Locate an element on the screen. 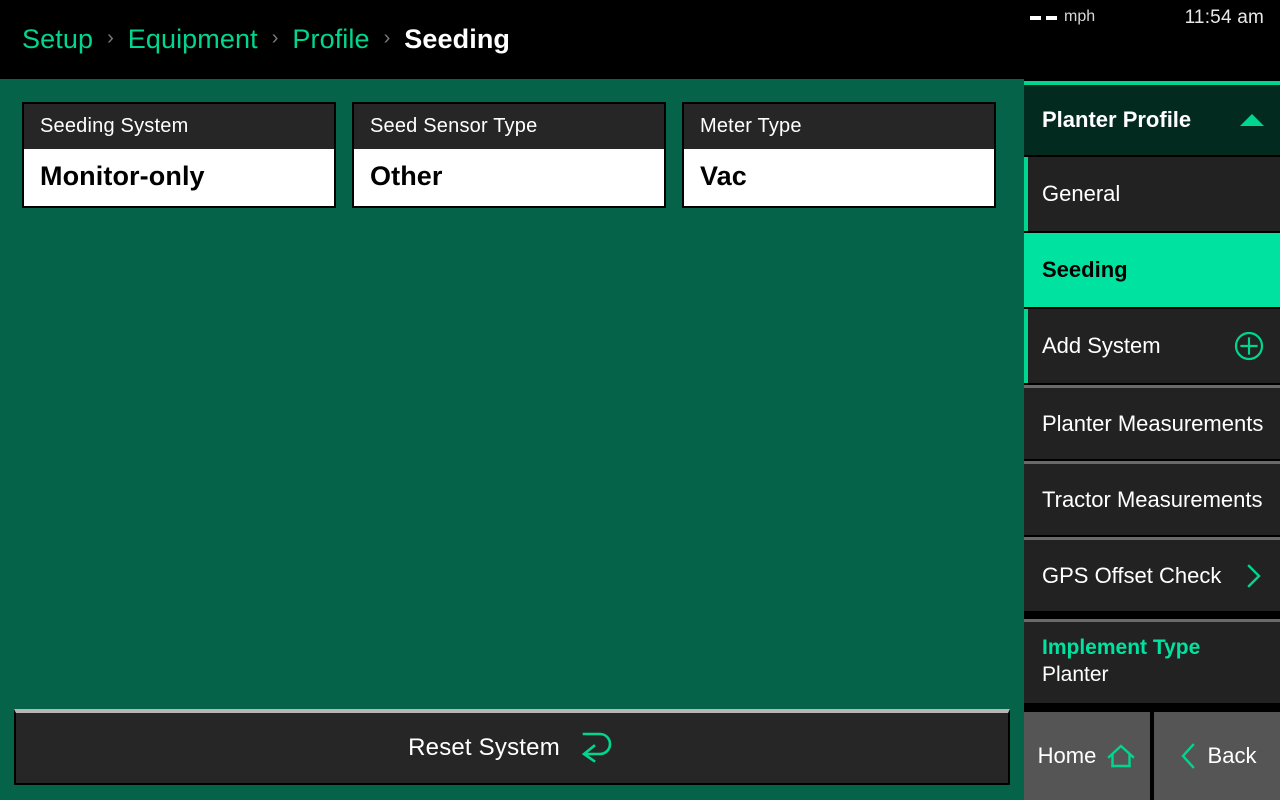 This screenshot has width=1280, height=800. speed-value-dashes is located at coordinates (1043, 18).